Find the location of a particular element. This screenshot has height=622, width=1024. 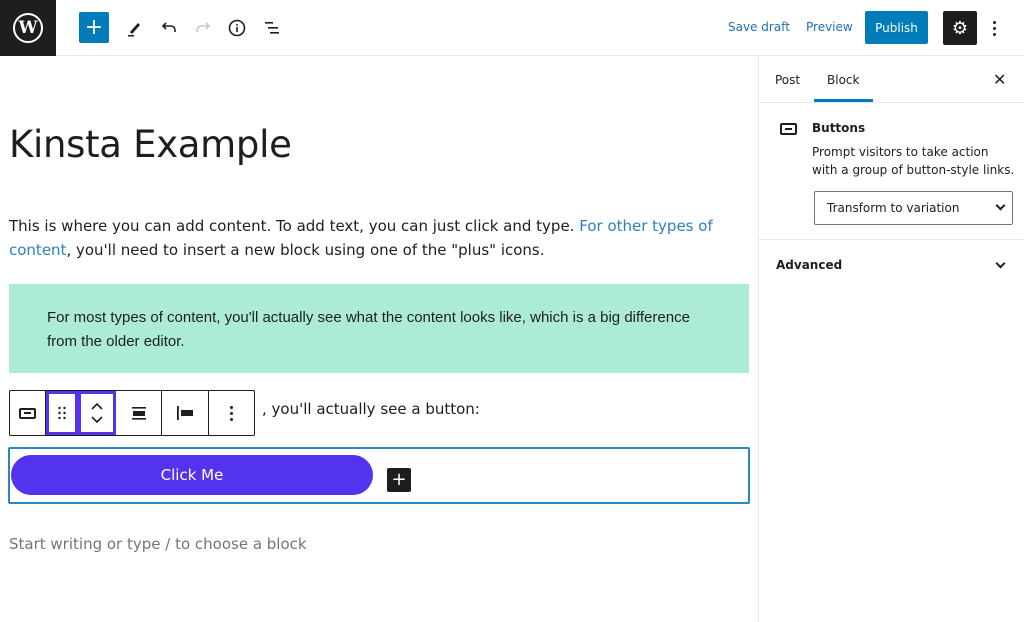

wordpress-logo: W is located at coordinates (28, 28).